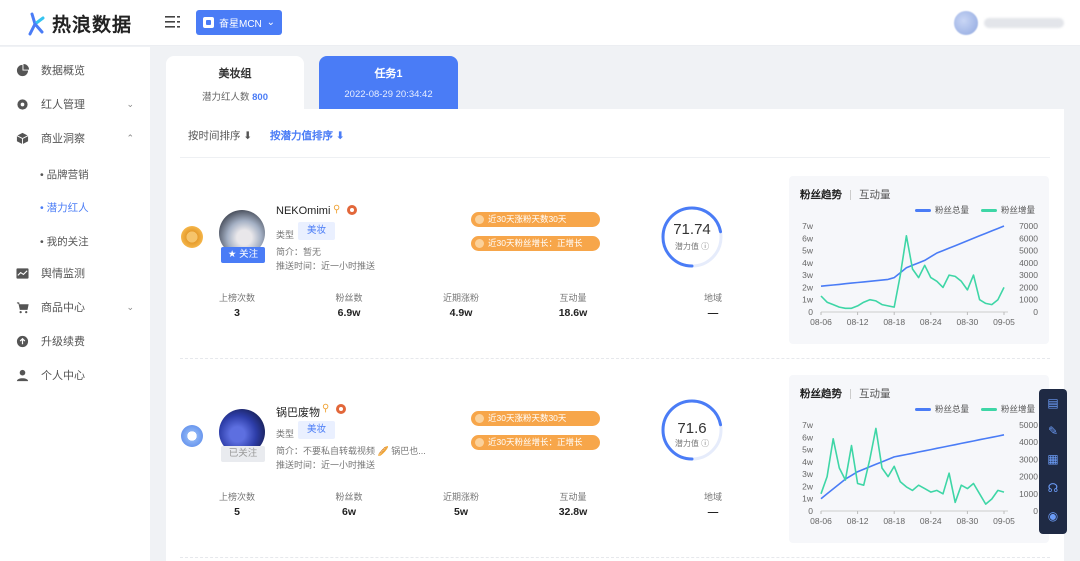 This screenshot has height=561, width=1080. I want to click on legend-label: 粉丝总量, so click(951, 210).